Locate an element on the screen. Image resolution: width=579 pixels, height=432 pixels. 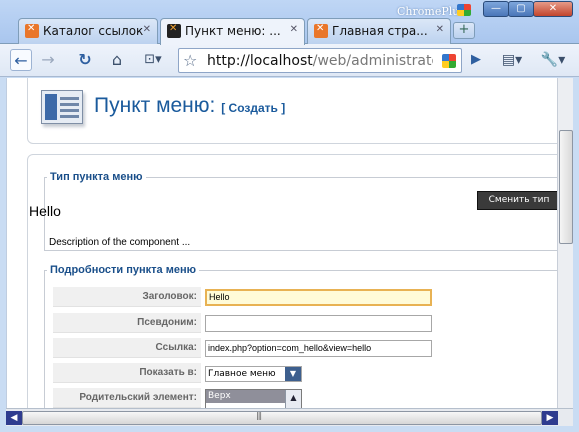
change-type-button: Сменить тип is located at coordinates (517, 200).